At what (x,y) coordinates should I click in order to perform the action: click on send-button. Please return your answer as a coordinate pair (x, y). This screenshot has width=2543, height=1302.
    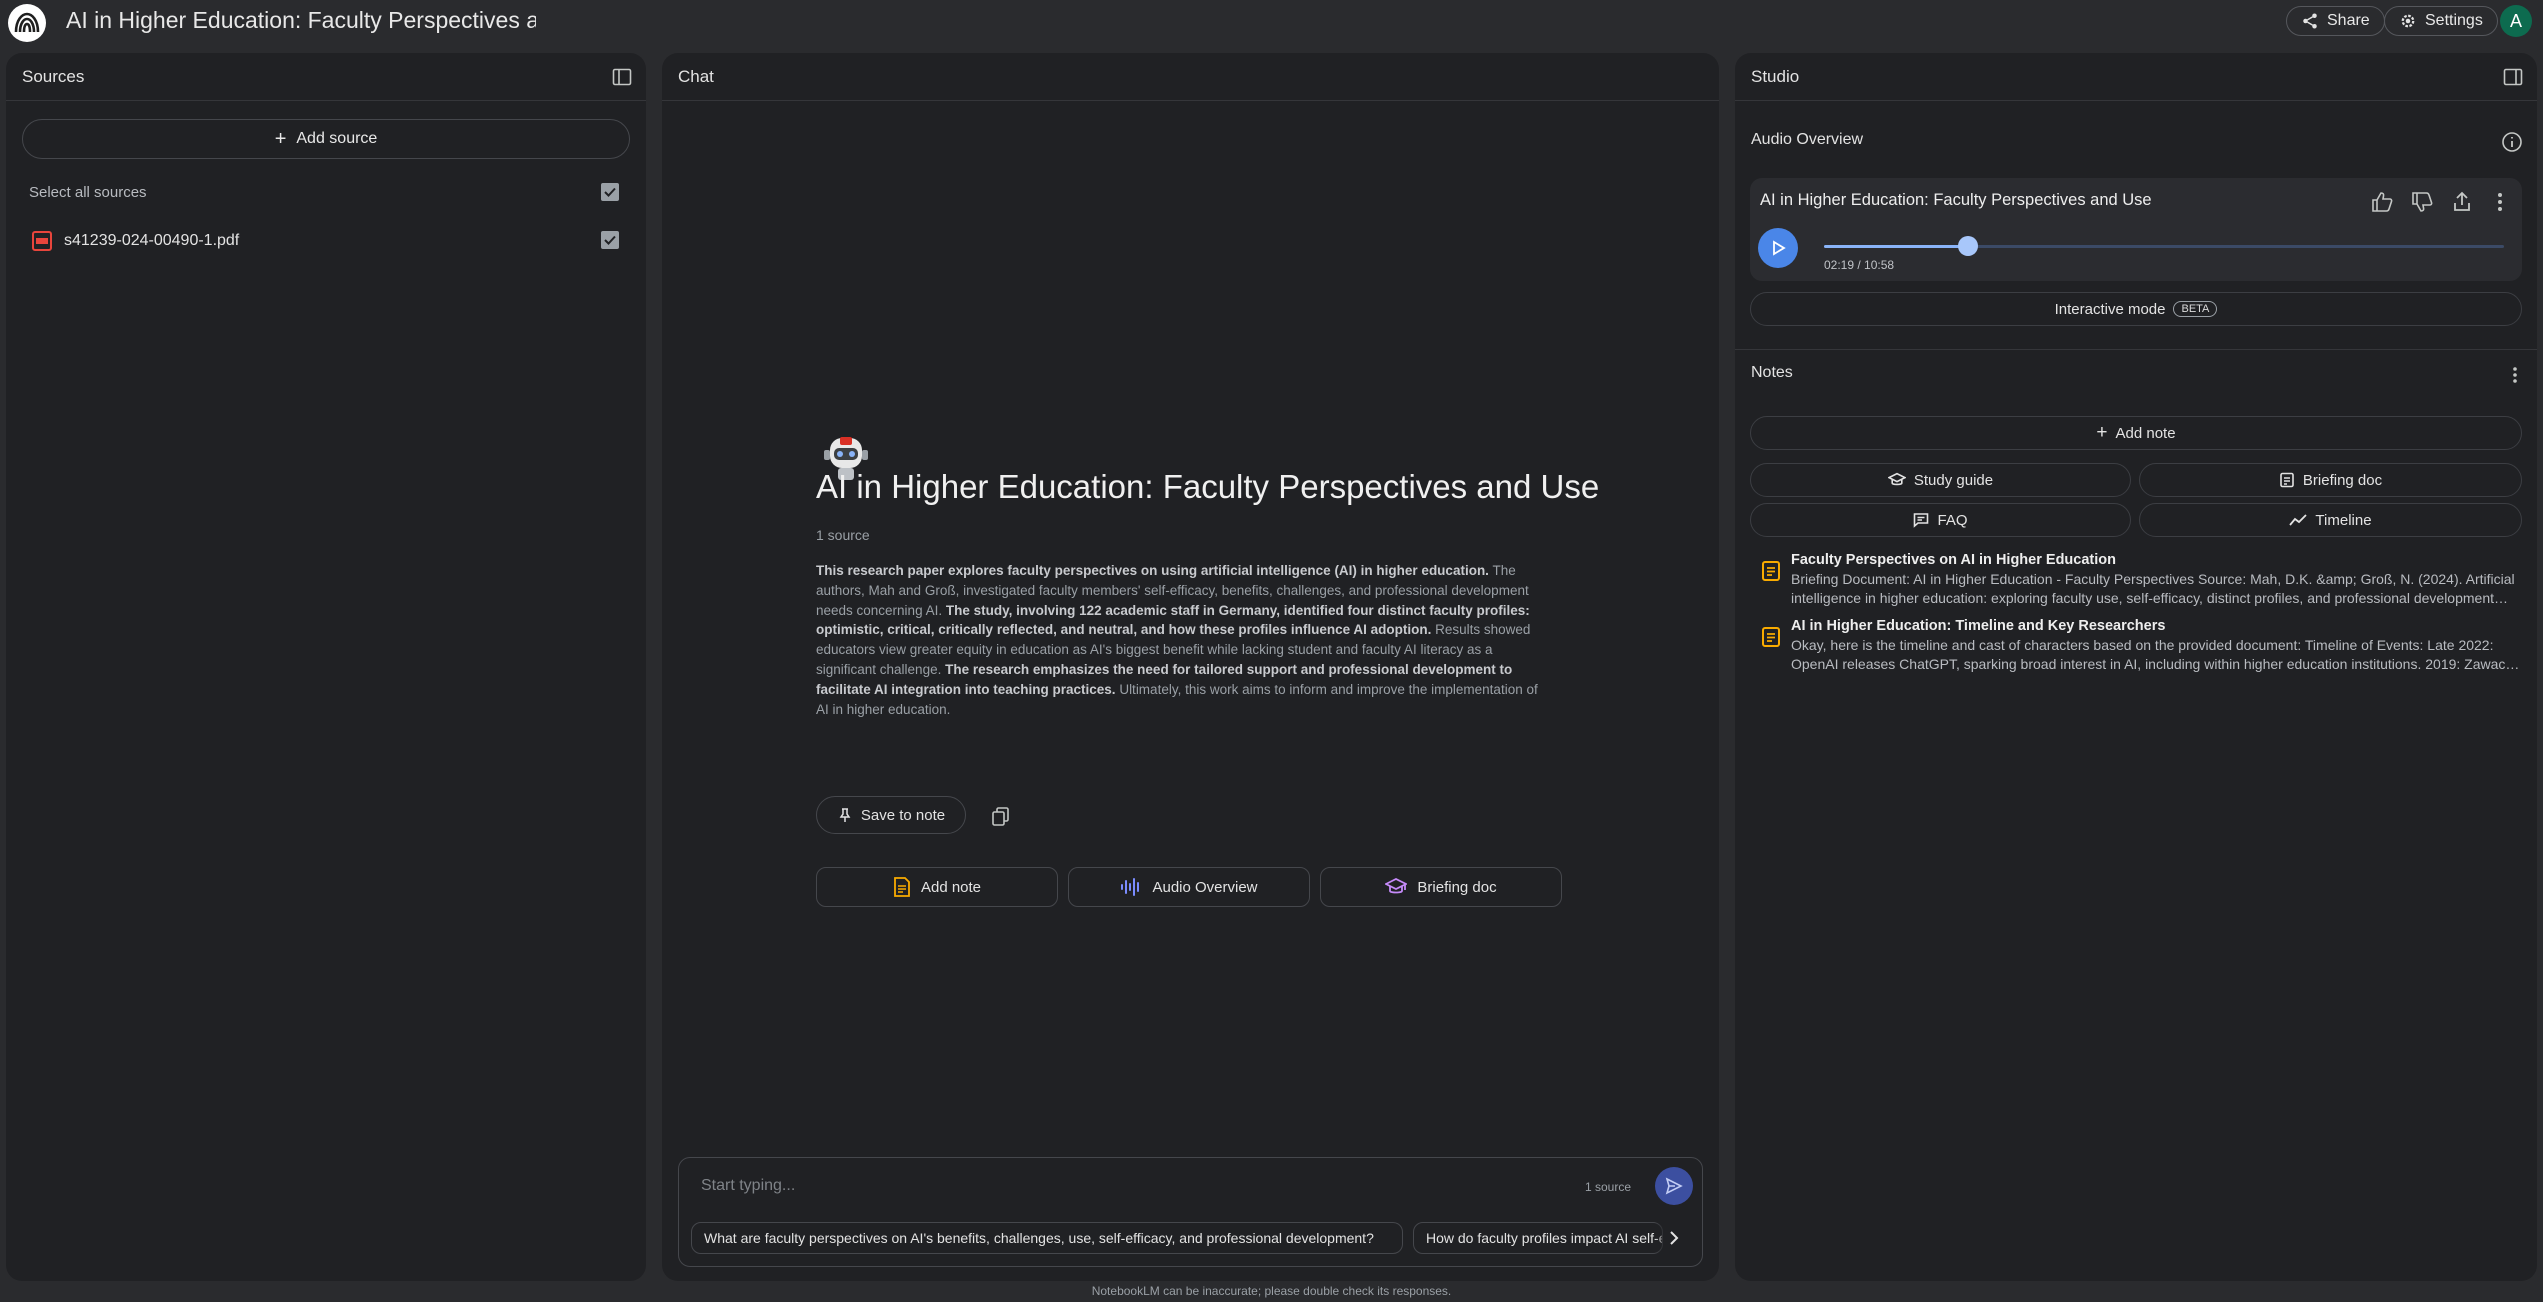
    Looking at the image, I should click on (1674, 1186).